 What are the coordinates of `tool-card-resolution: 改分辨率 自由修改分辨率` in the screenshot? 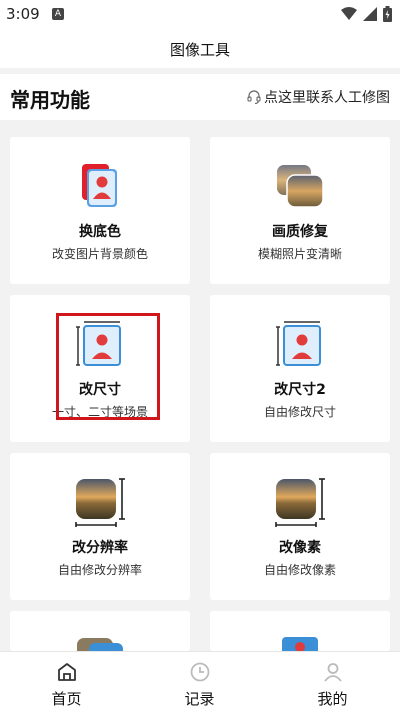 It's located at (100, 526).